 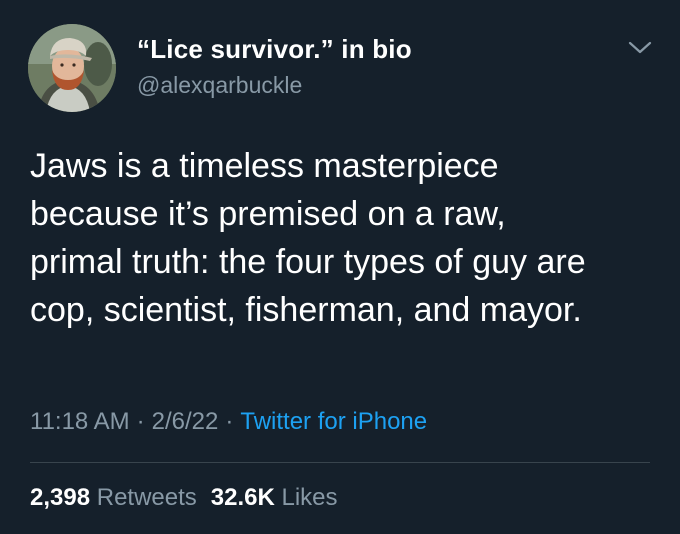 I want to click on retweets-label: Retweets, so click(x=146, y=497).